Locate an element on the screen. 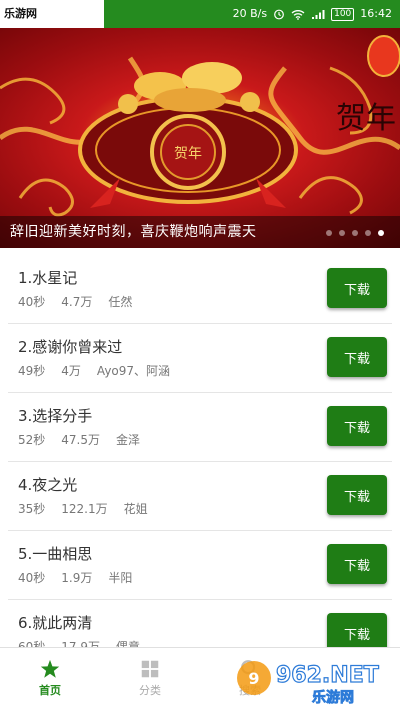 This screenshot has height=710, width=400. alarm-icon is located at coordinates (279, 14).